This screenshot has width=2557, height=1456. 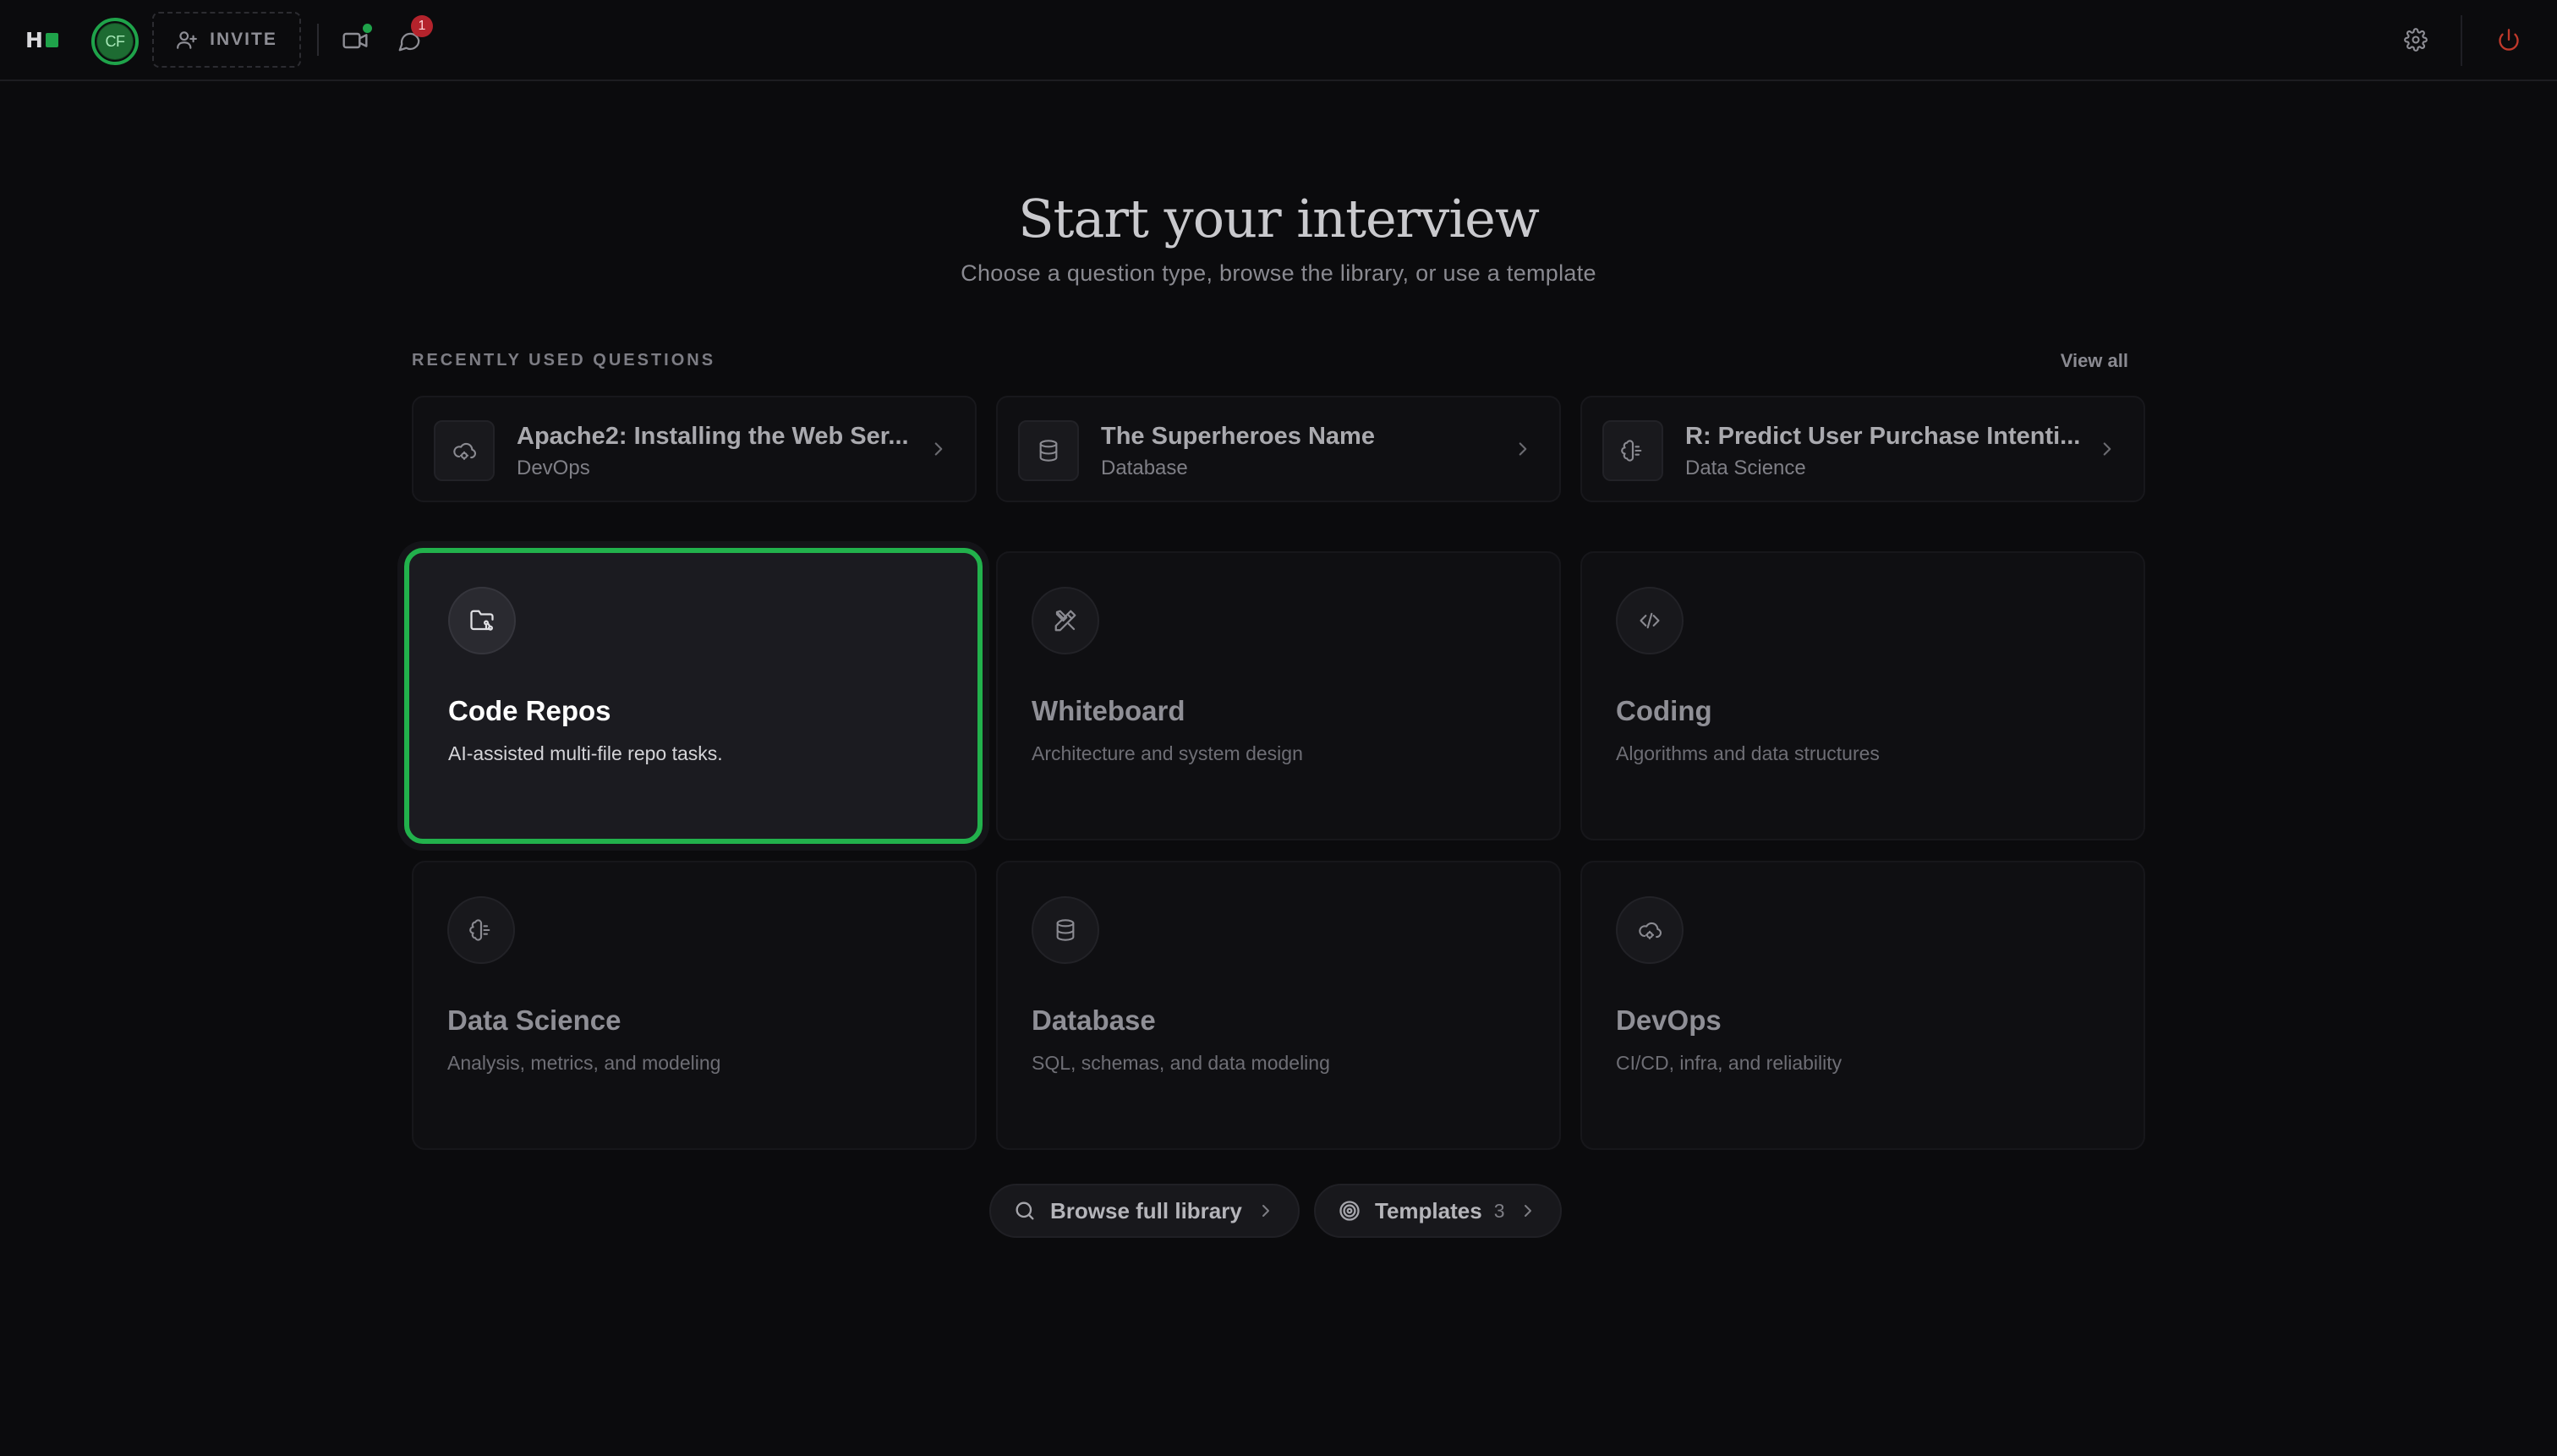 I want to click on search-icon, so click(x=1025, y=1211).